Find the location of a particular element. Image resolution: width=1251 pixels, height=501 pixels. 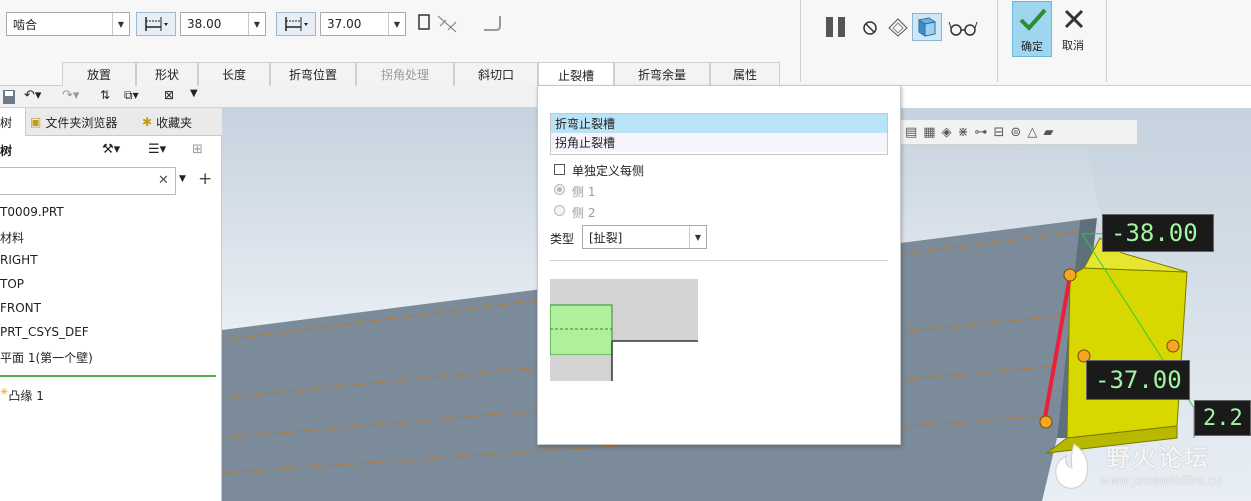

tab-corner-treatment: 拐角处理 is located at coordinates (405, 74).